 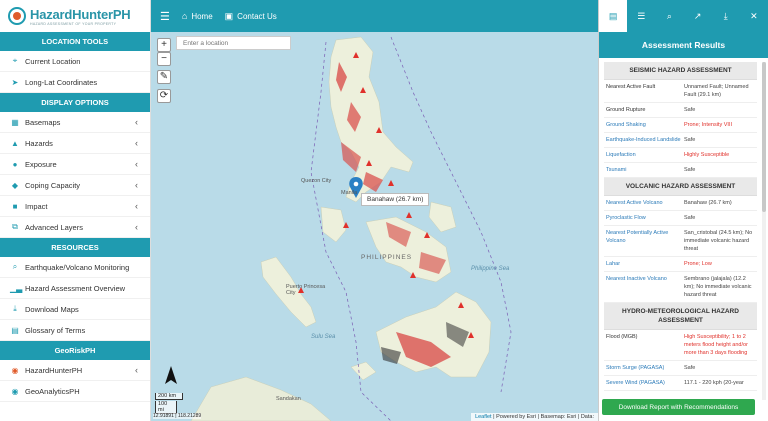 What do you see at coordinates (164, 59) in the screenshot?
I see `zoom-out-button: −` at bounding box center [164, 59].